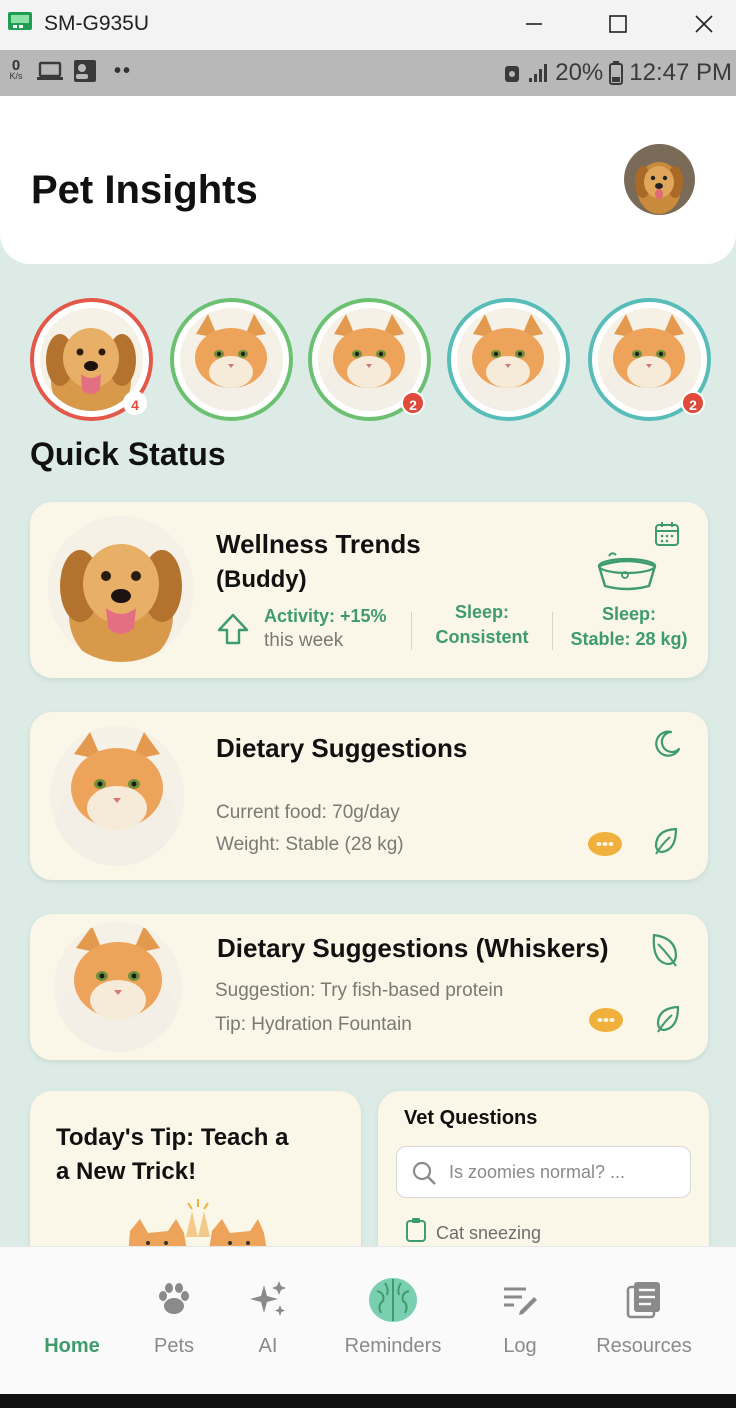 The image size is (736, 1408). I want to click on minimize-button, so click(534, 24).